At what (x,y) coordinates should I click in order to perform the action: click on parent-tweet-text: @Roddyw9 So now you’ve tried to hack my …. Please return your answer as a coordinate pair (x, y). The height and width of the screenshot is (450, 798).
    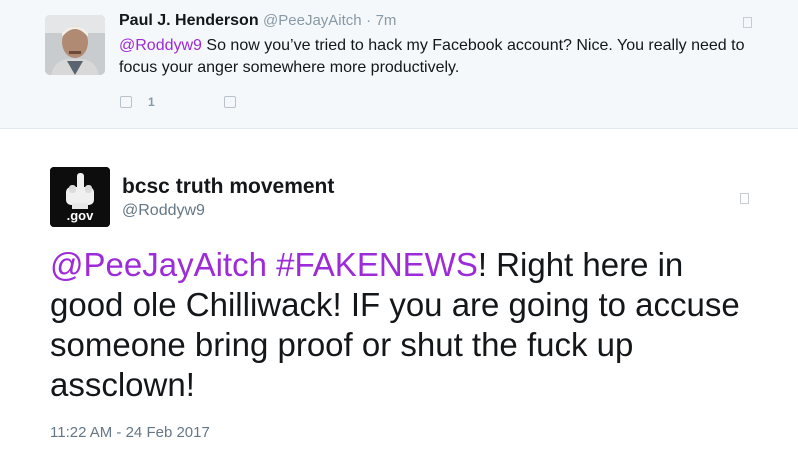
    Looking at the image, I should click on (439, 57).